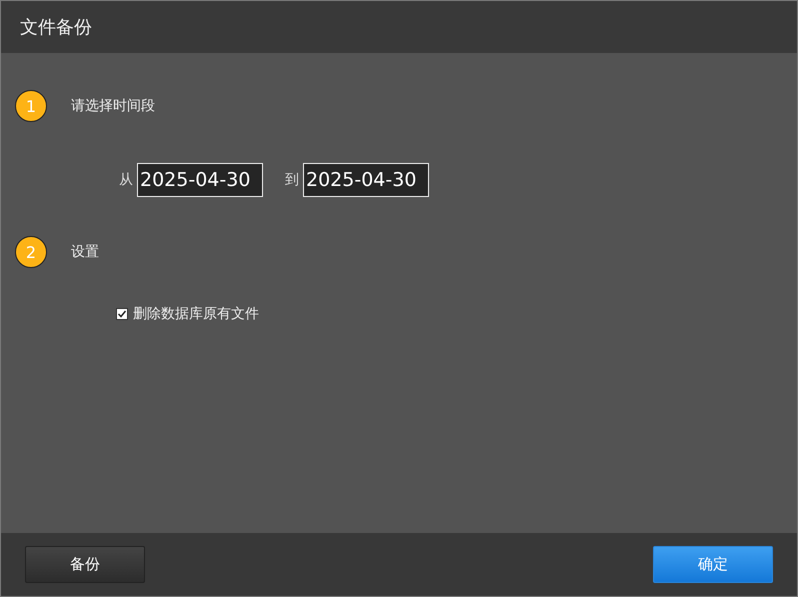 This screenshot has height=597, width=798. What do you see at coordinates (56, 27) in the screenshot?
I see `window-title: 文件备份` at bounding box center [56, 27].